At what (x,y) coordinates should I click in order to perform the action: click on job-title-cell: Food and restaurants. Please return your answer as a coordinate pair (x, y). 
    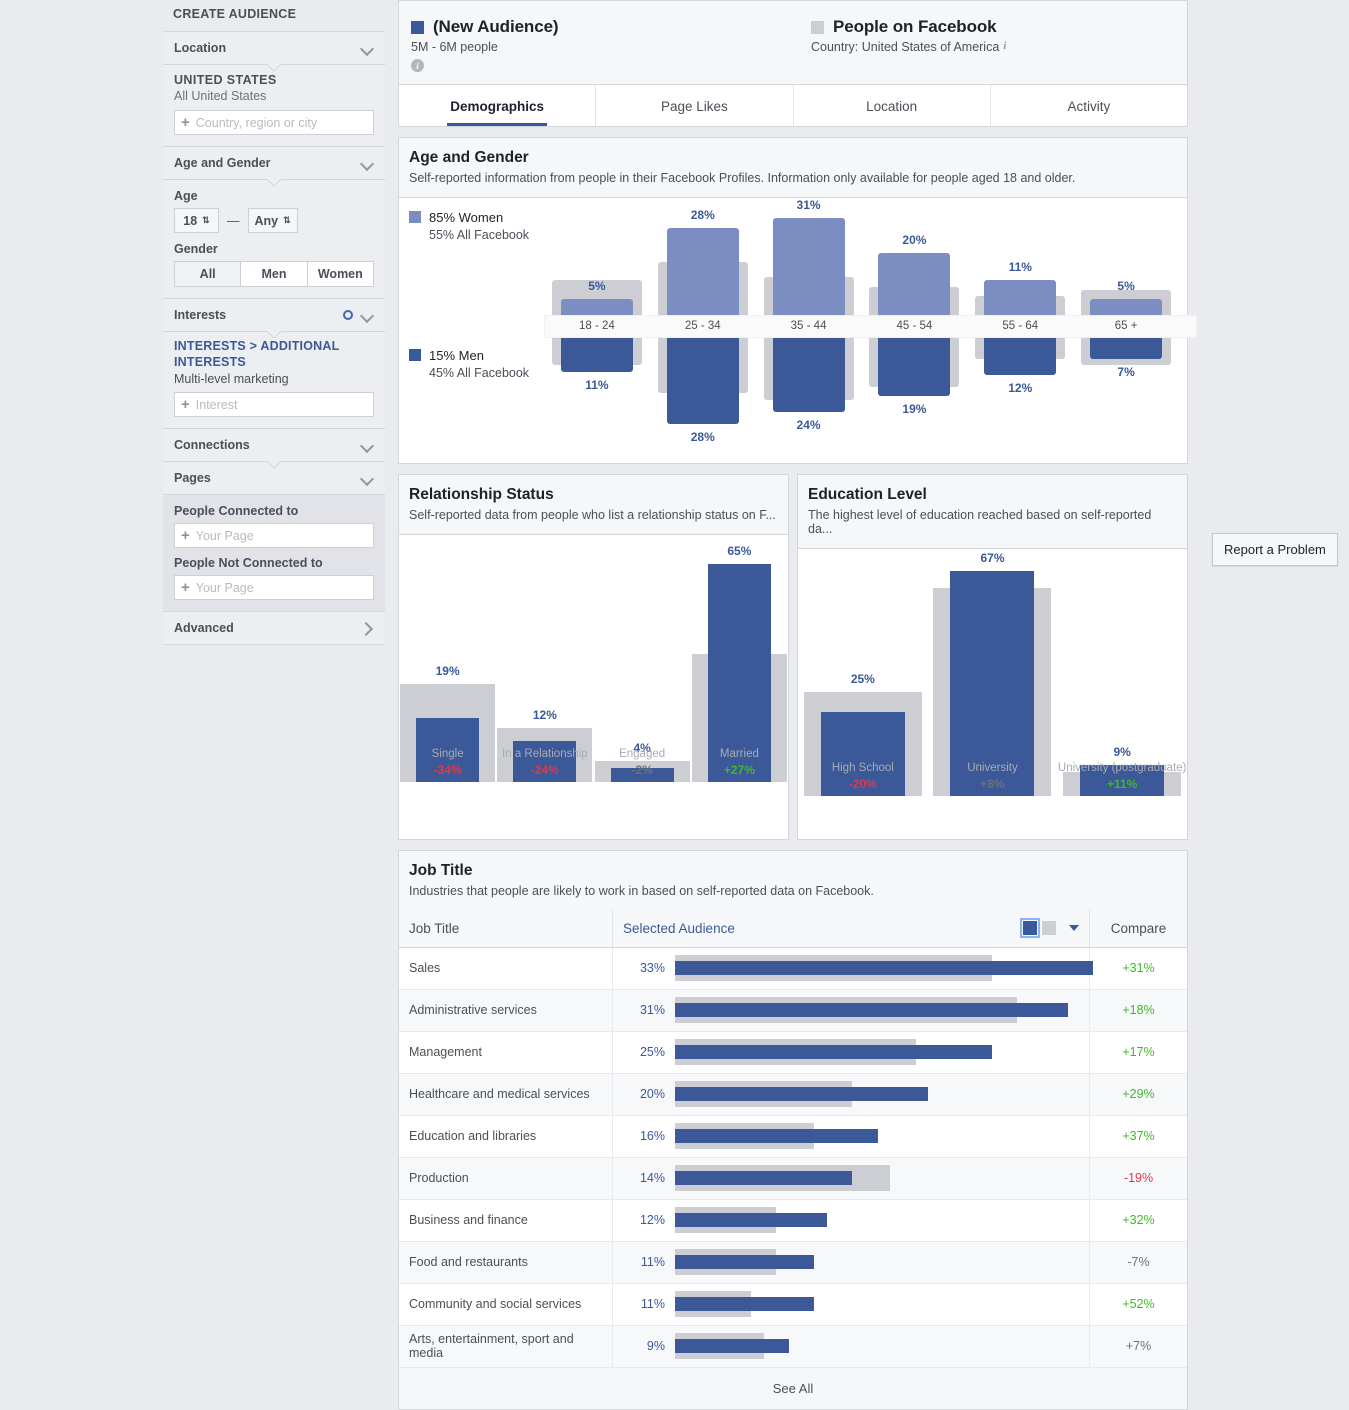
    Looking at the image, I should click on (506, 1262).